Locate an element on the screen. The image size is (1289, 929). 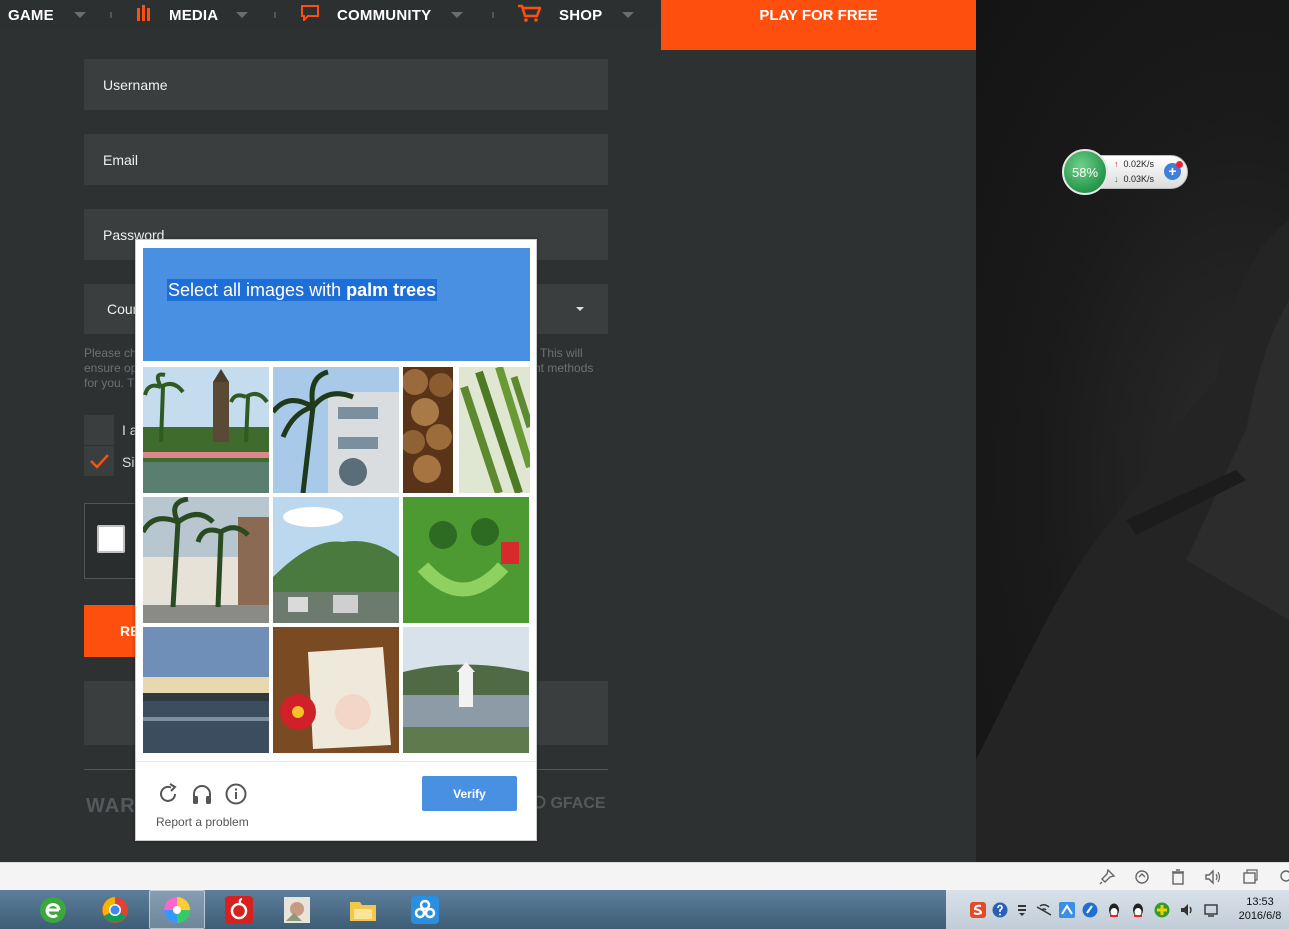
taskbar-app-cloud is located at coordinates (425, 909).